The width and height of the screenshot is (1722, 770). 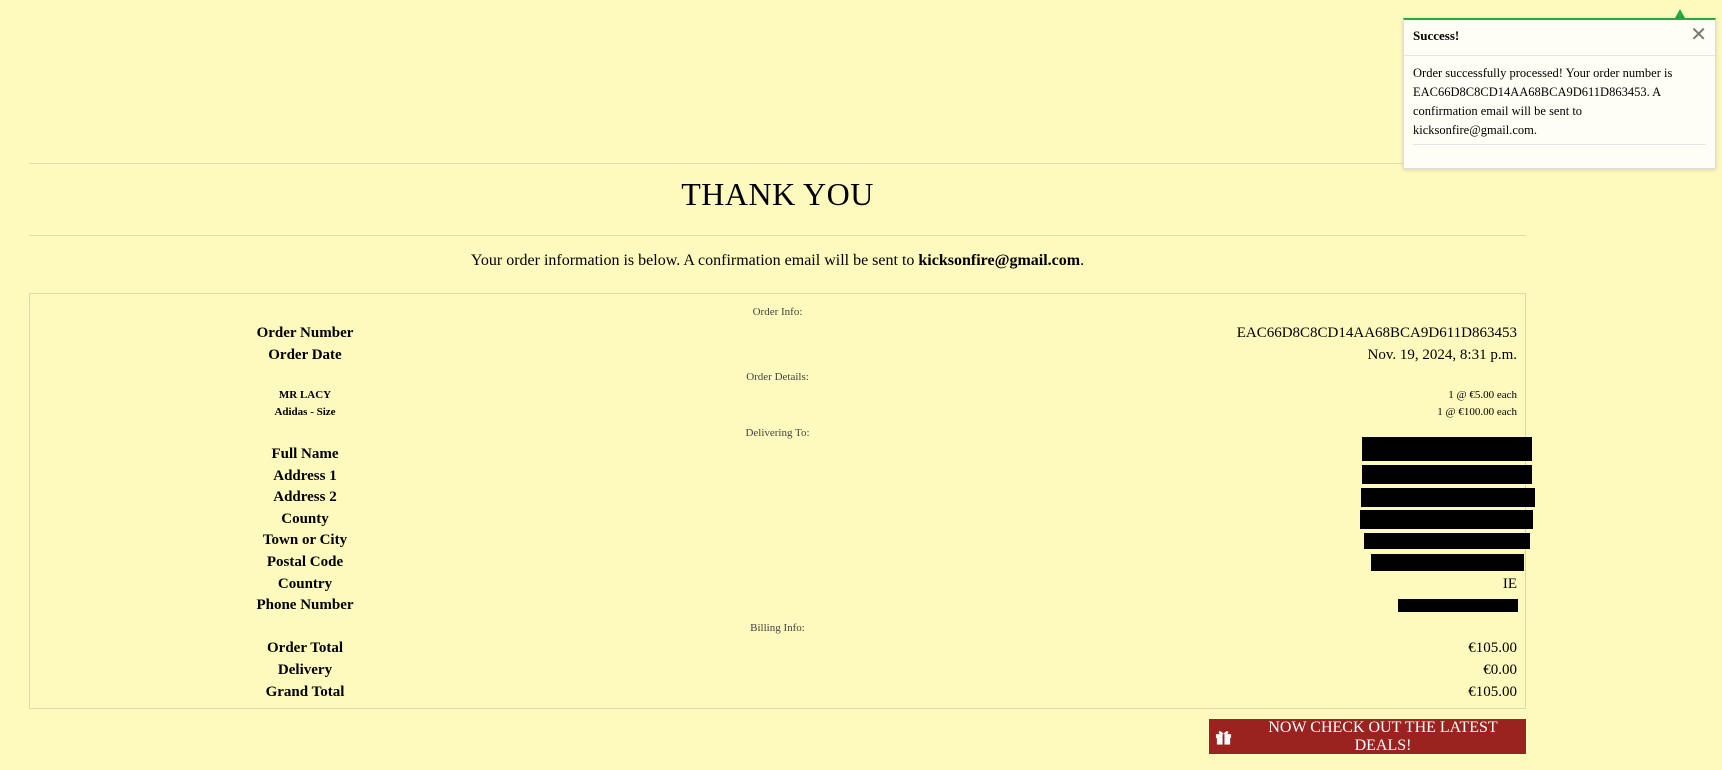 I want to click on latest-deals-button: NOW CHECK OUT THE LATEST DEALS!, so click(x=1367, y=736).